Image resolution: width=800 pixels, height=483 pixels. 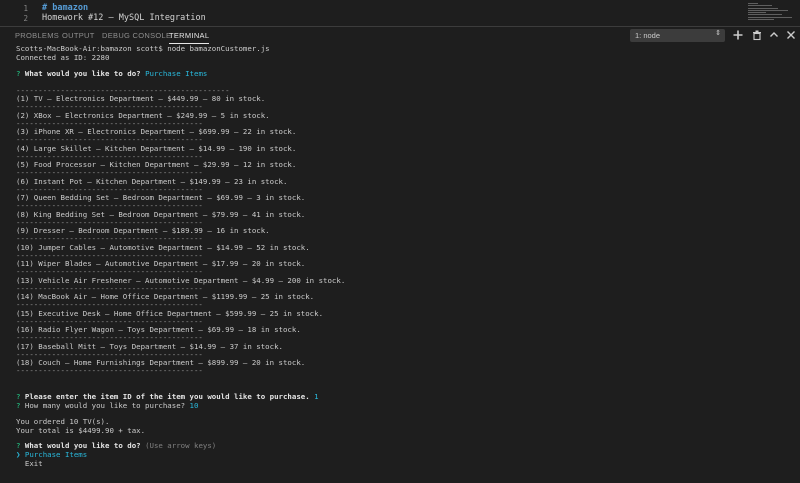 What do you see at coordinates (194, 405) in the screenshot?
I see `answer-text: 10` at bounding box center [194, 405].